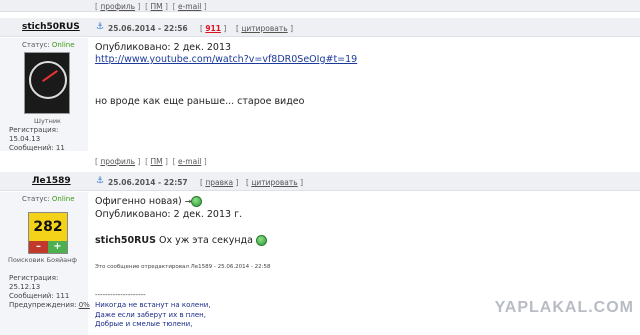 The width and height of the screenshot is (640, 335). Describe the element at coordinates (47, 121) in the screenshot. I see `post1-rank: Шутник` at that location.